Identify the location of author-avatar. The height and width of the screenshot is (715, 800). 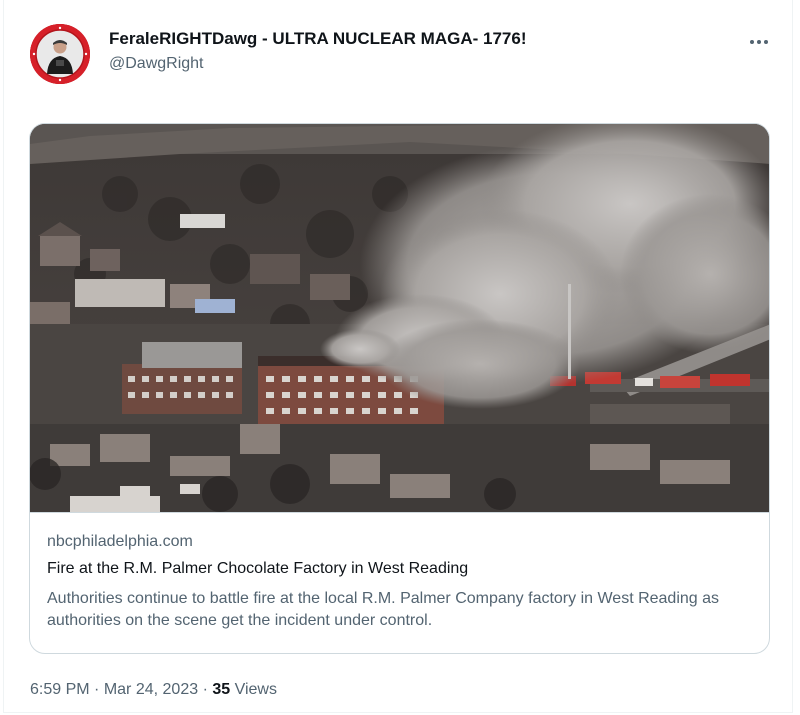
(60, 54).